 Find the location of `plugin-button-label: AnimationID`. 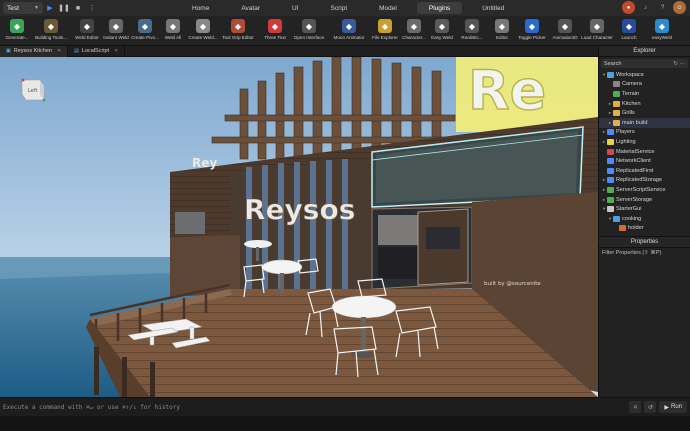

plugin-button-label: AnimationID is located at coordinates (565, 37).